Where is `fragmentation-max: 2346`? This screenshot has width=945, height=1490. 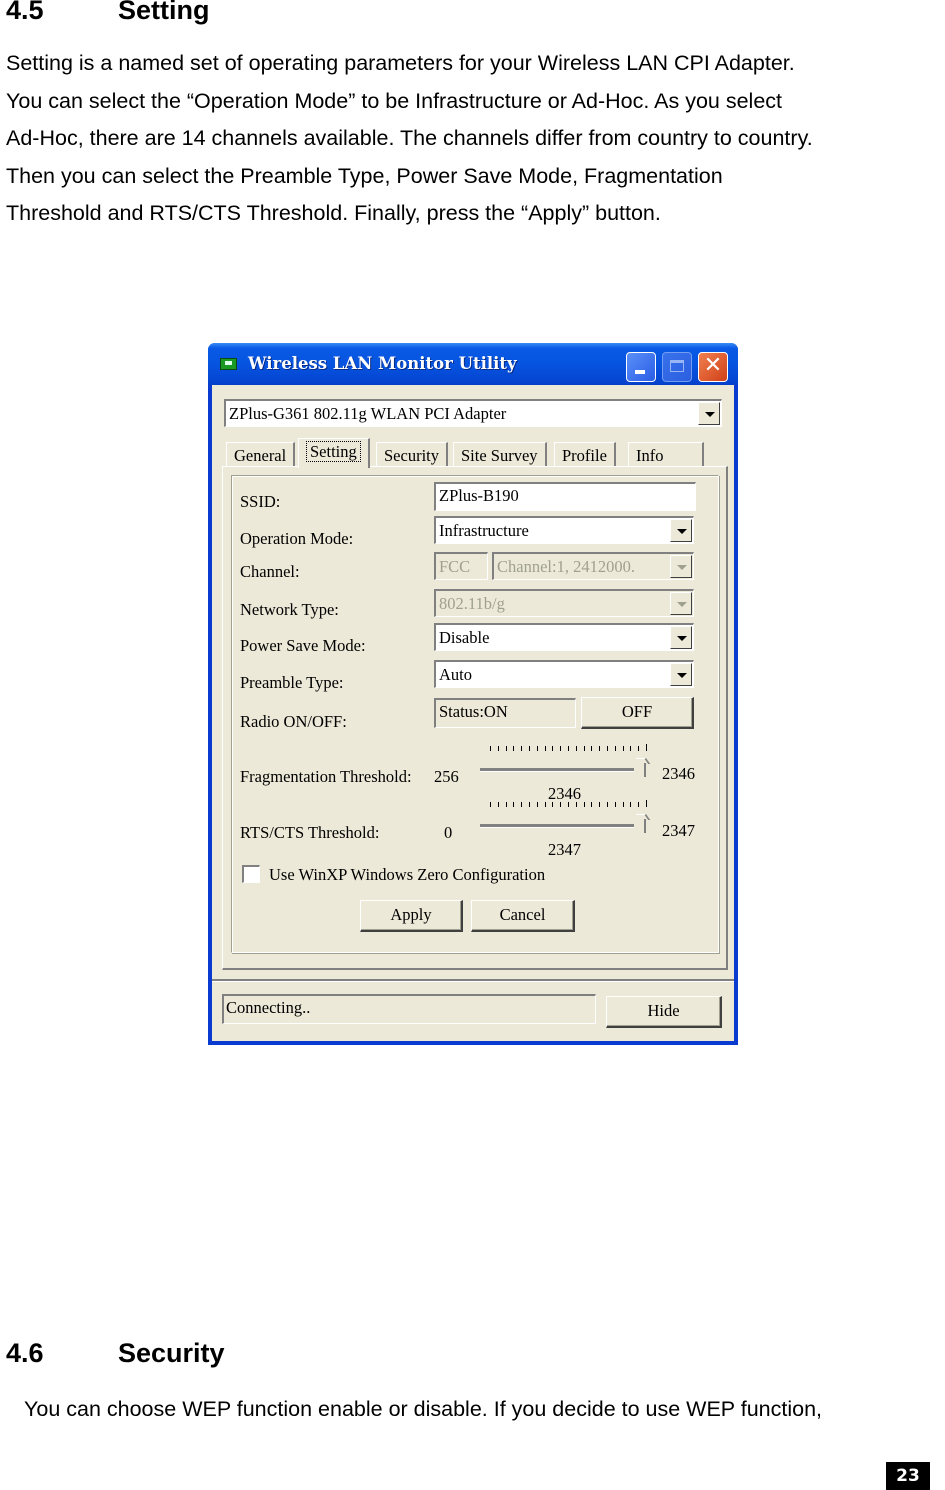
fragmentation-max: 2346 is located at coordinates (678, 773).